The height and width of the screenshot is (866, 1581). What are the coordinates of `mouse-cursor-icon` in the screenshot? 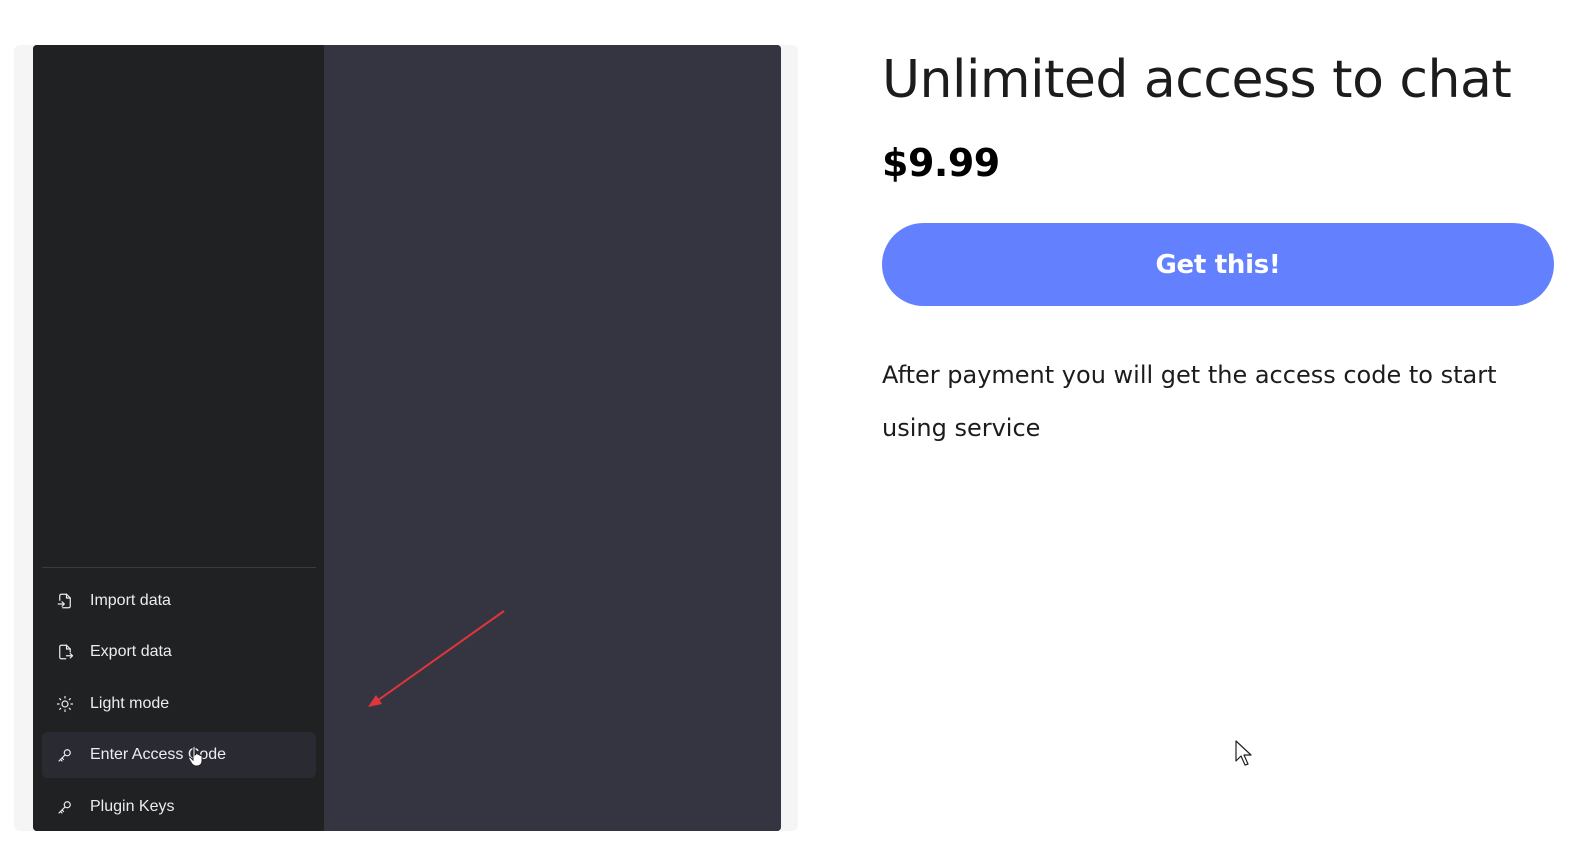 It's located at (1243, 753).